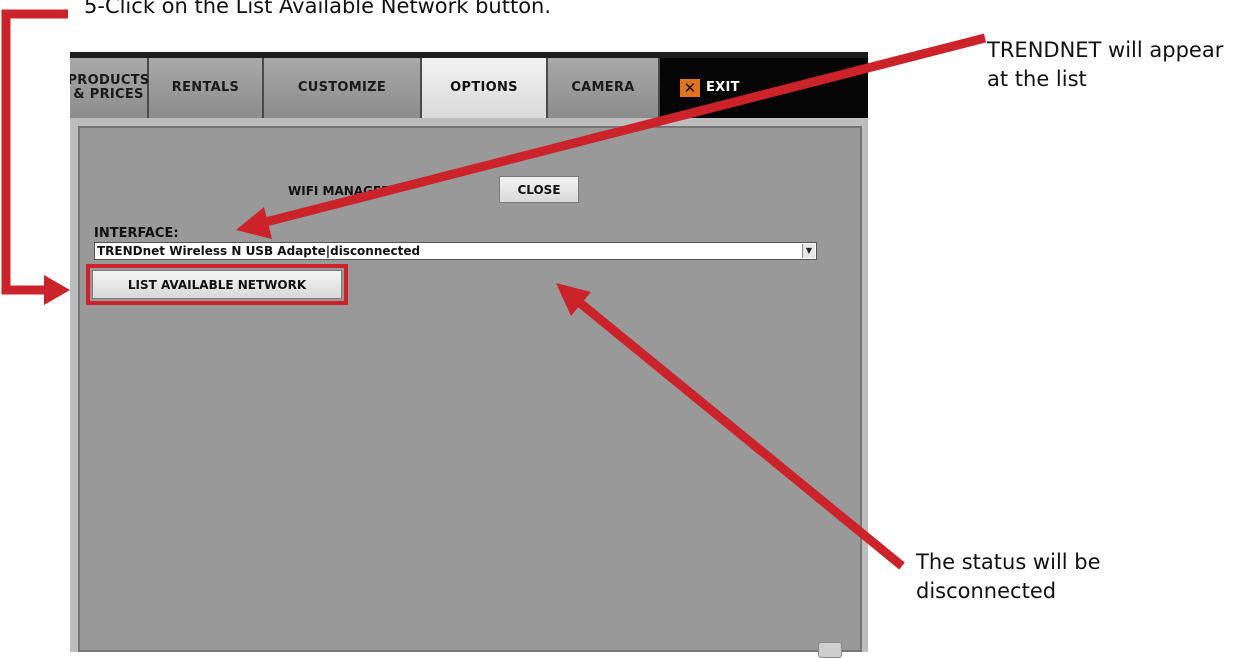 This screenshot has width=1252, height=658. What do you see at coordinates (217, 284) in the screenshot?
I see `highlight-box` at bounding box center [217, 284].